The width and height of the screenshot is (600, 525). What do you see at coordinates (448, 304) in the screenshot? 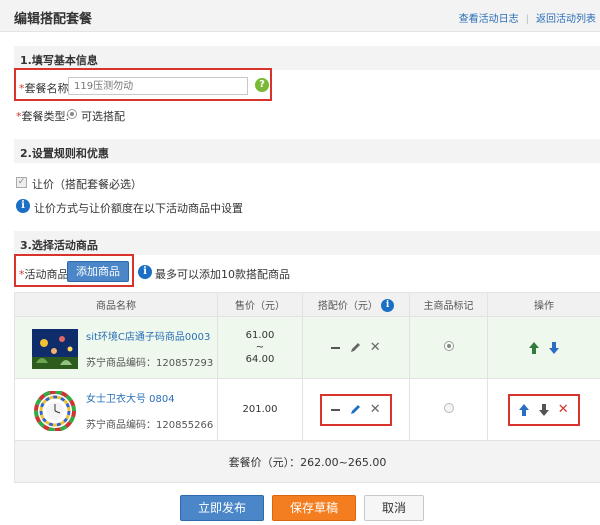
I see `column-header-main-flag: 主商品标记` at bounding box center [448, 304].